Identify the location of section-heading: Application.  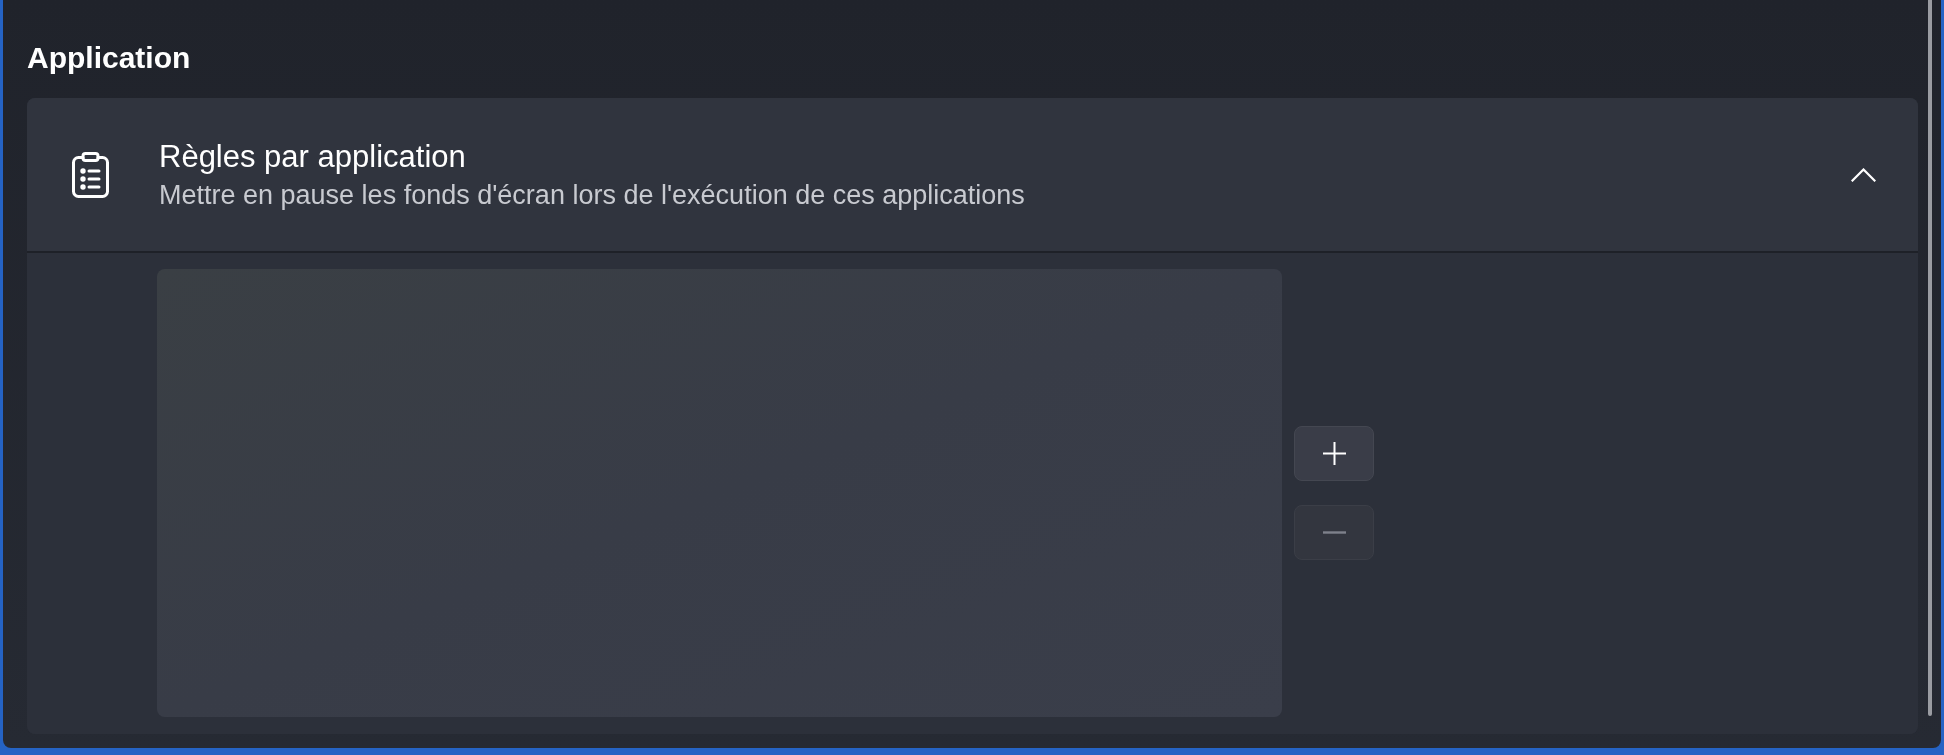
(109, 58).